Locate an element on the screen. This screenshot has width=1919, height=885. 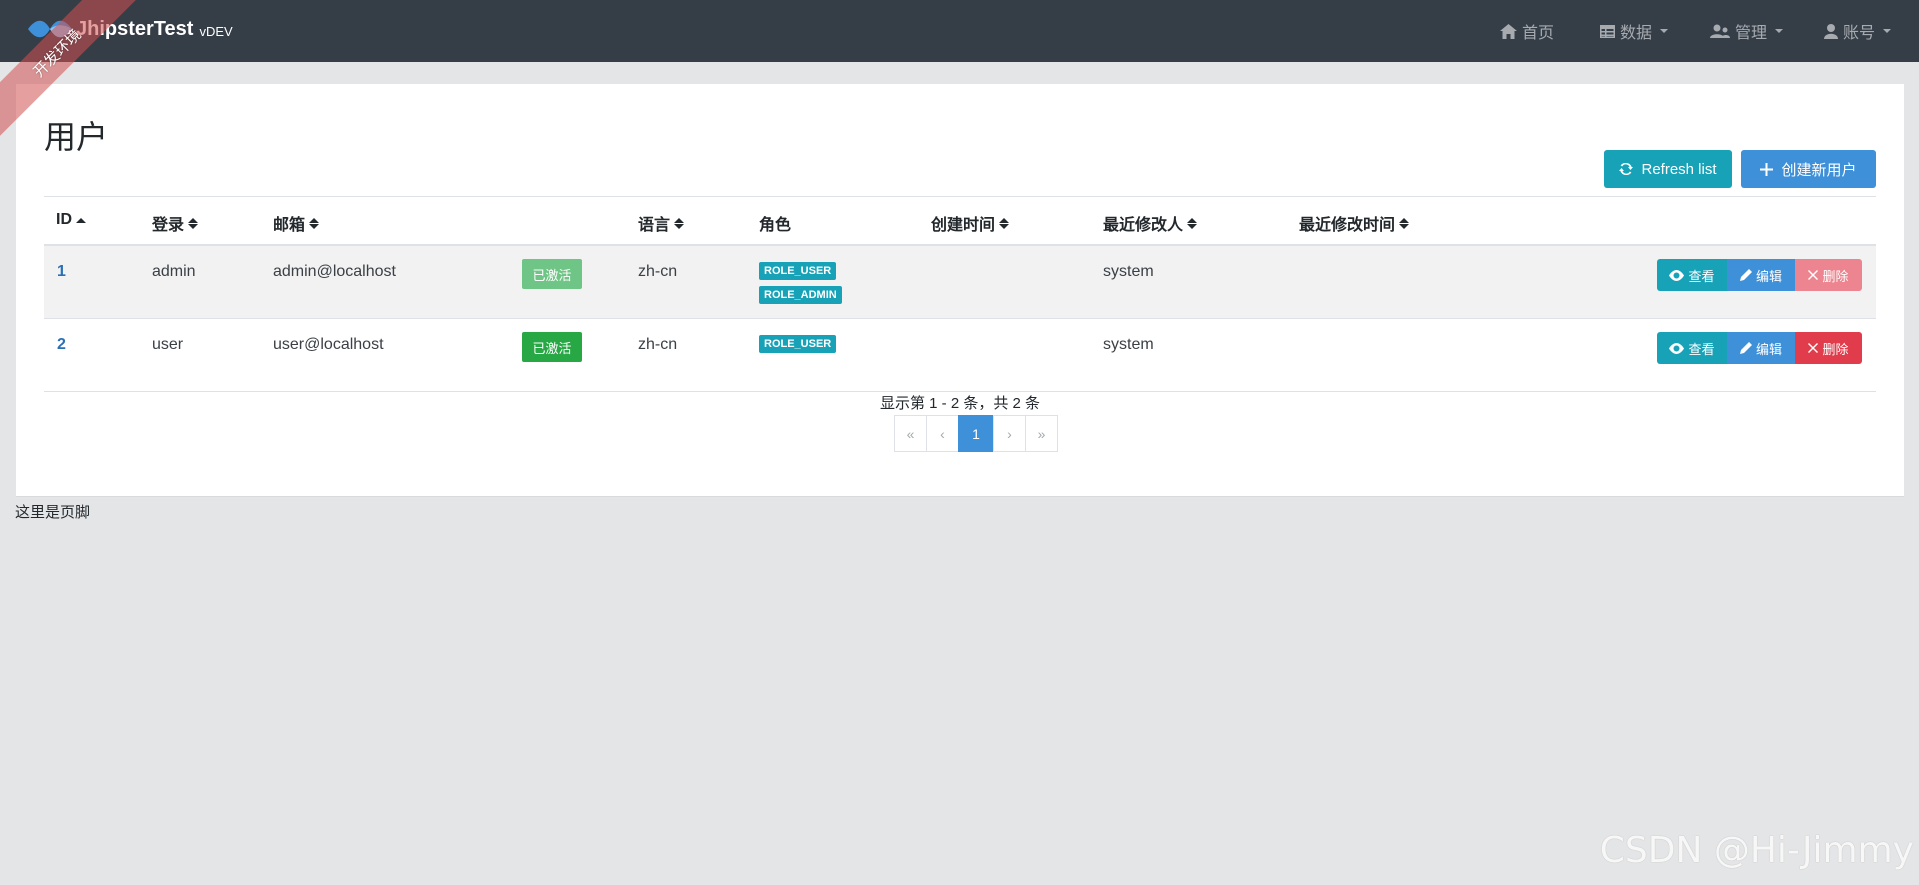
watermark: CSDN @Hi-Jimmy is located at coordinates (1756, 850).